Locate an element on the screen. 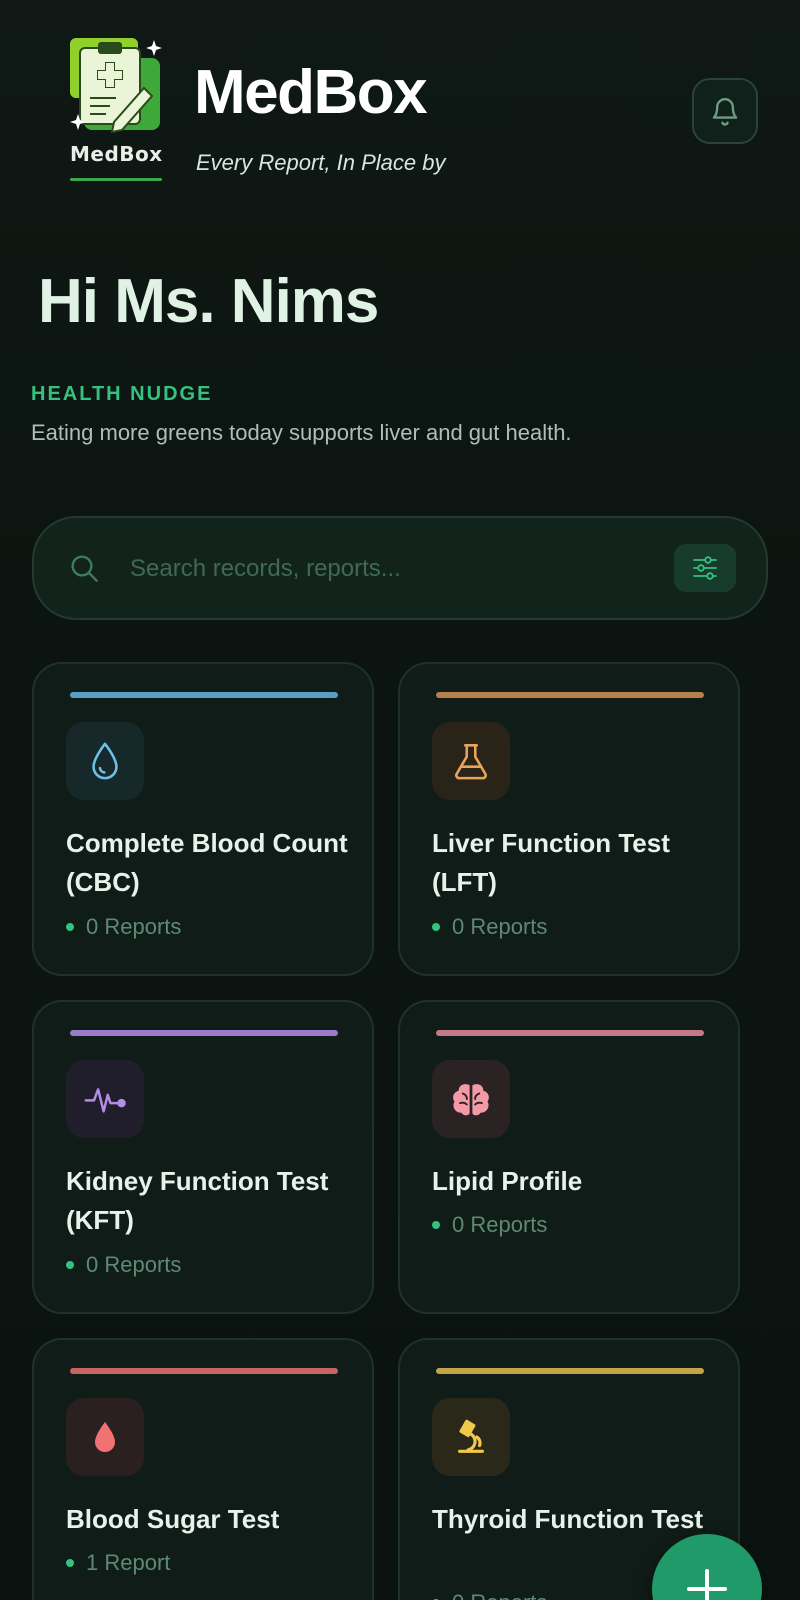 The image size is (800, 1600). card-title: Kidney Function Test (KFT) is located at coordinates (197, 1200).